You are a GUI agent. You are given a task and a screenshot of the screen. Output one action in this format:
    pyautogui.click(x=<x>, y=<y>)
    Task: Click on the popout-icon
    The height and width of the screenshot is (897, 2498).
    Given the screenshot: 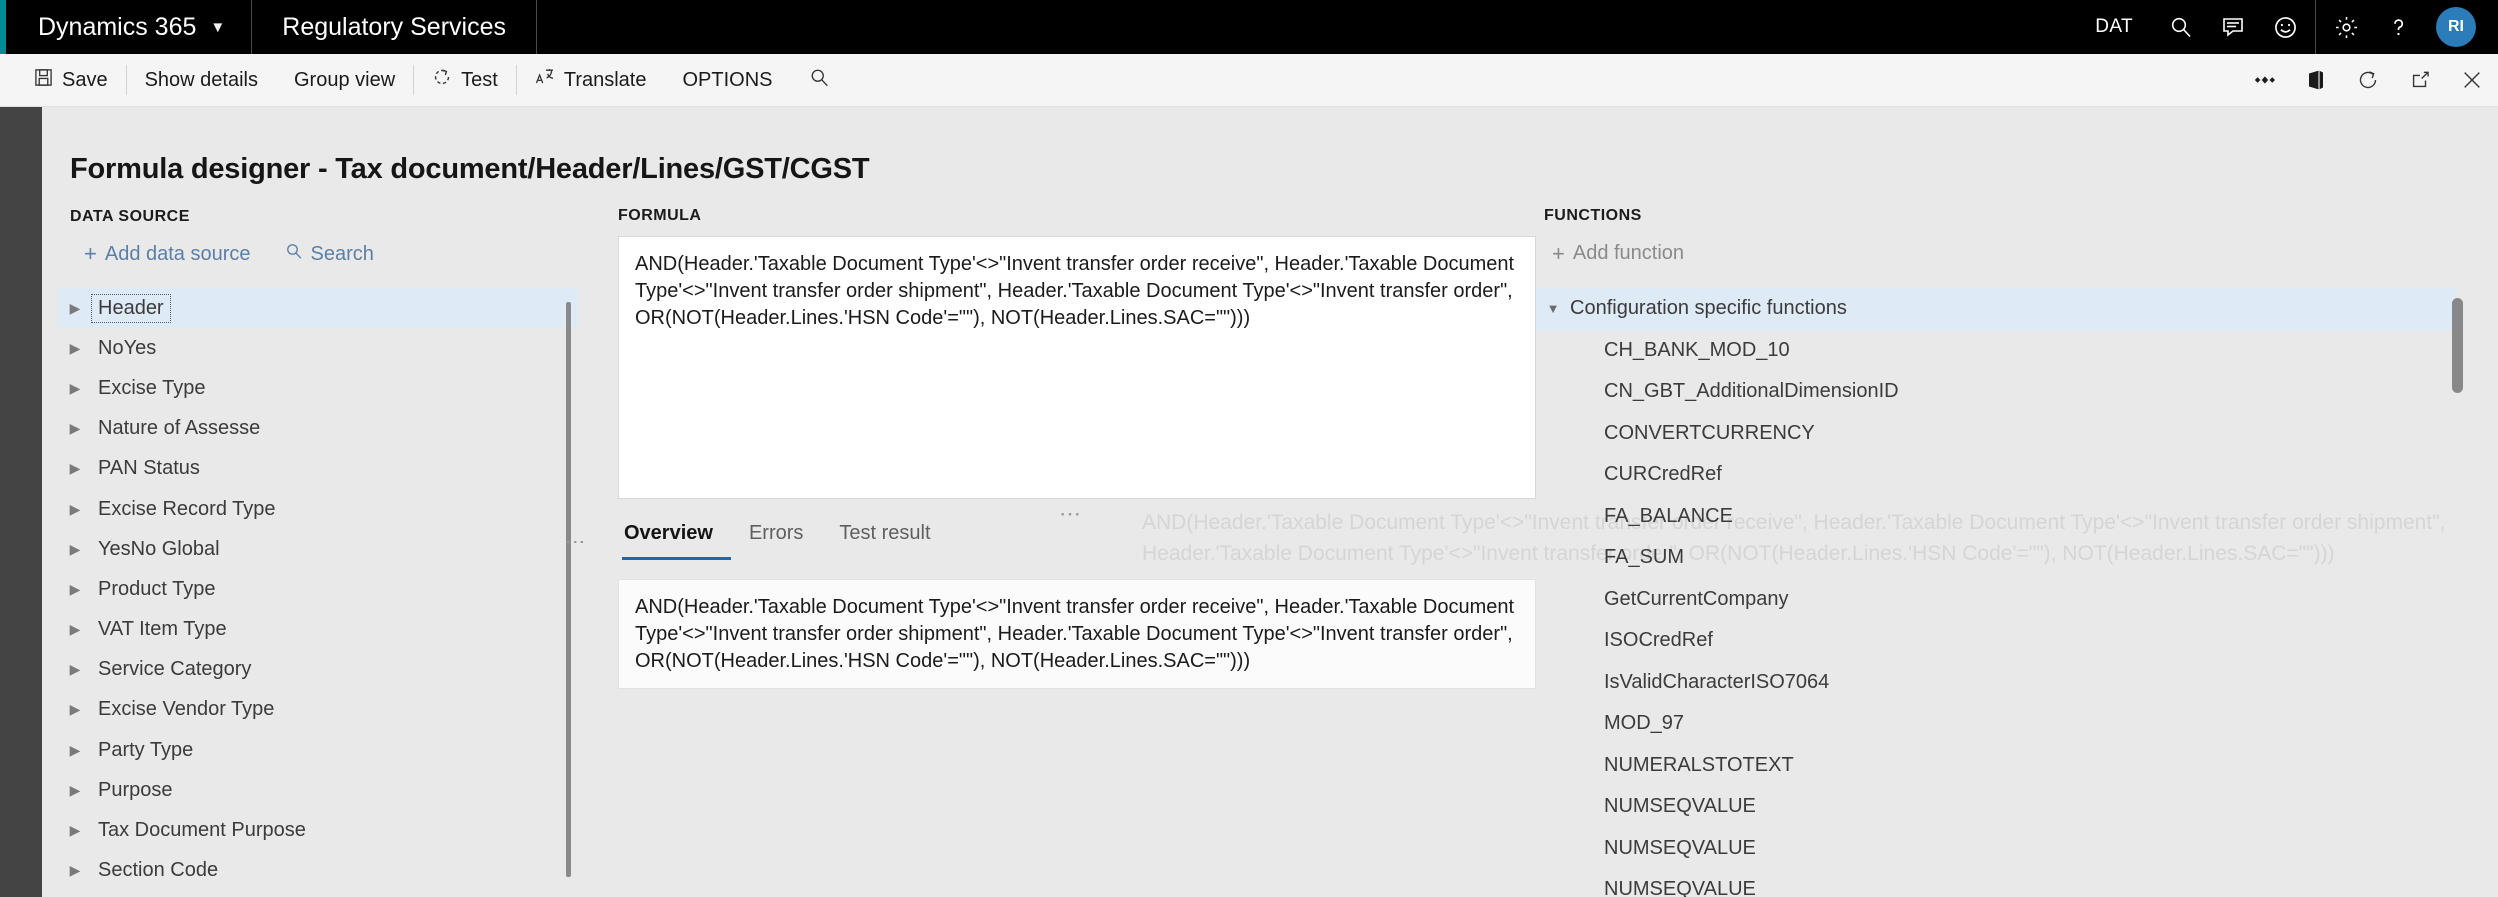 What is the action you would take?
    pyautogui.click(x=2420, y=80)
    